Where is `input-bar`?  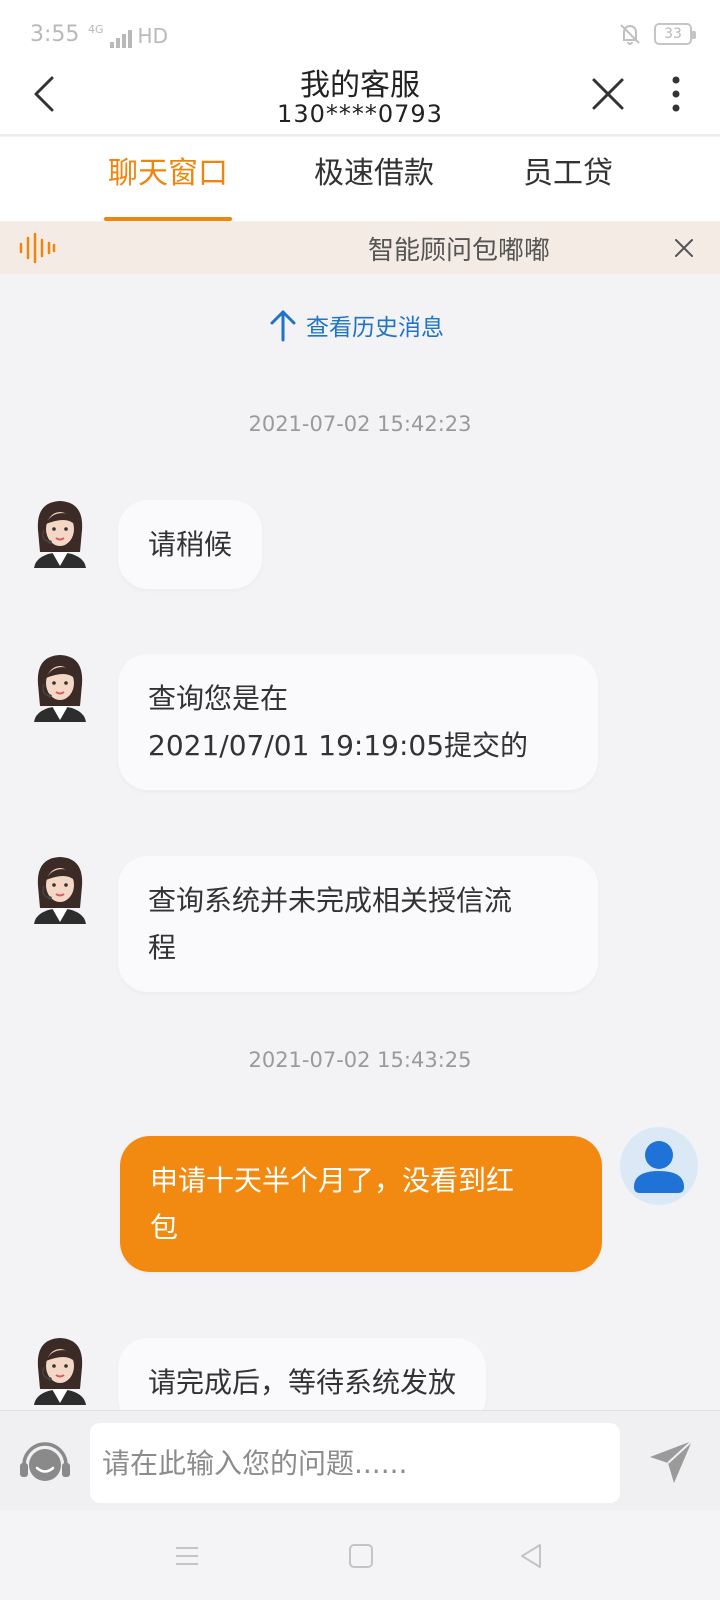
input-bar is located at coordinates (360, 1460).